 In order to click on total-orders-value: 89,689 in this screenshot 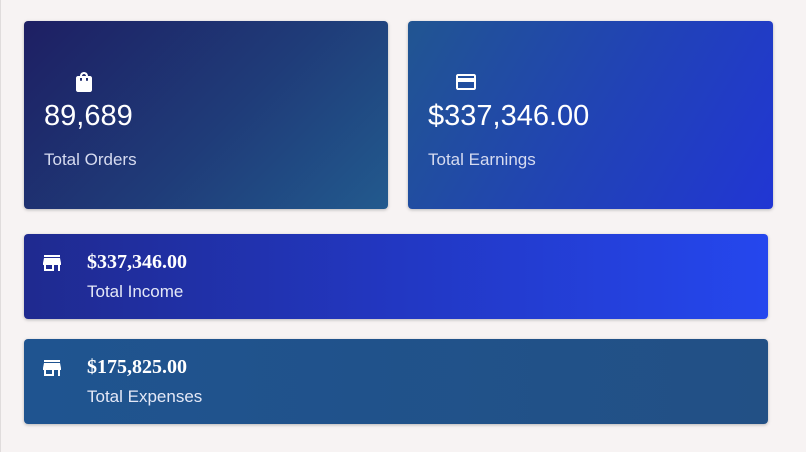, I will do `click(88, 116)`.